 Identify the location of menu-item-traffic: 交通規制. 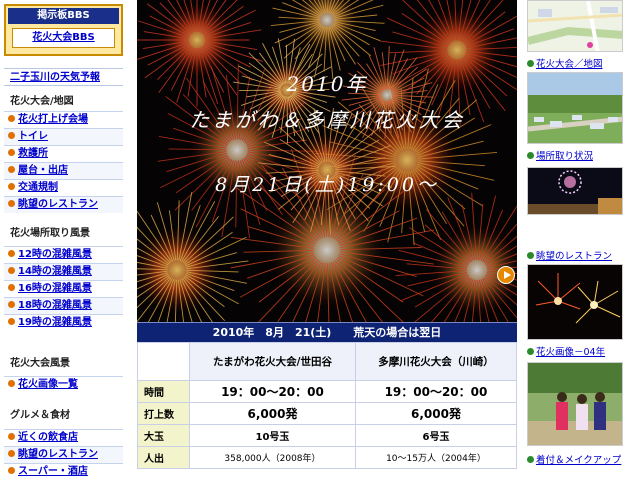
(63, 187).